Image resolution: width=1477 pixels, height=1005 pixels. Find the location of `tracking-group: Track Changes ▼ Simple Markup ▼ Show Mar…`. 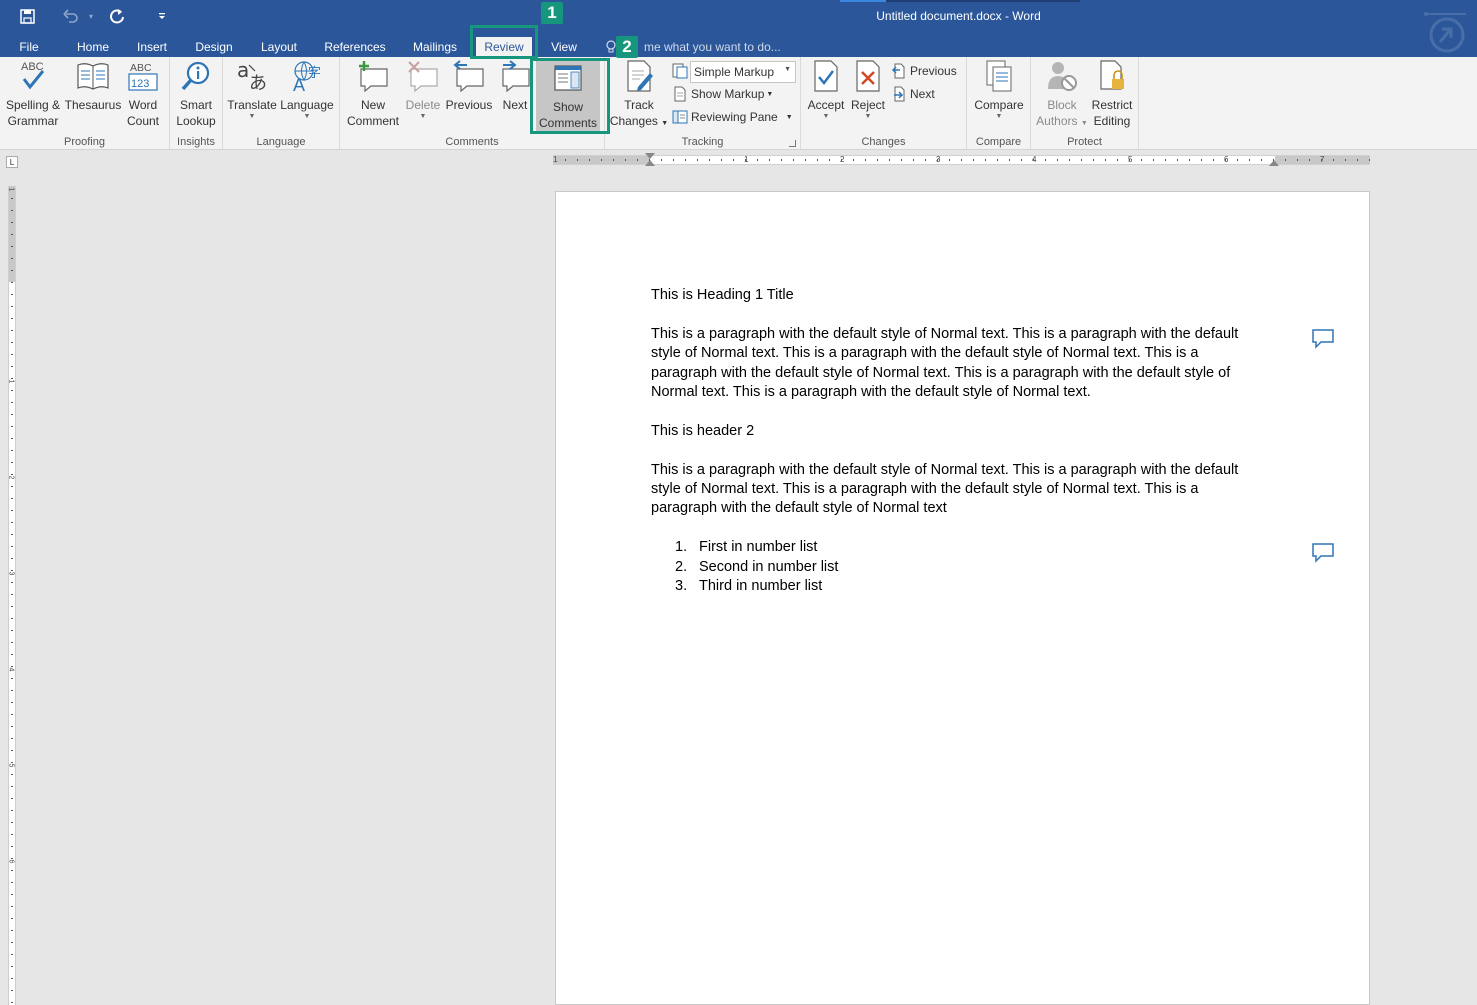

tracking-group: Track Changes ▼ Simple Markup ▼ Show Mar… is located at coordinates (703, 103).